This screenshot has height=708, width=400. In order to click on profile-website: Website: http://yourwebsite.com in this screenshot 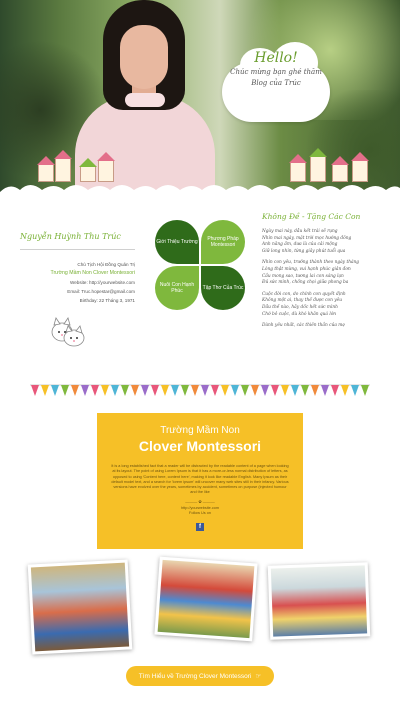, I will do `click(77, 282)`.